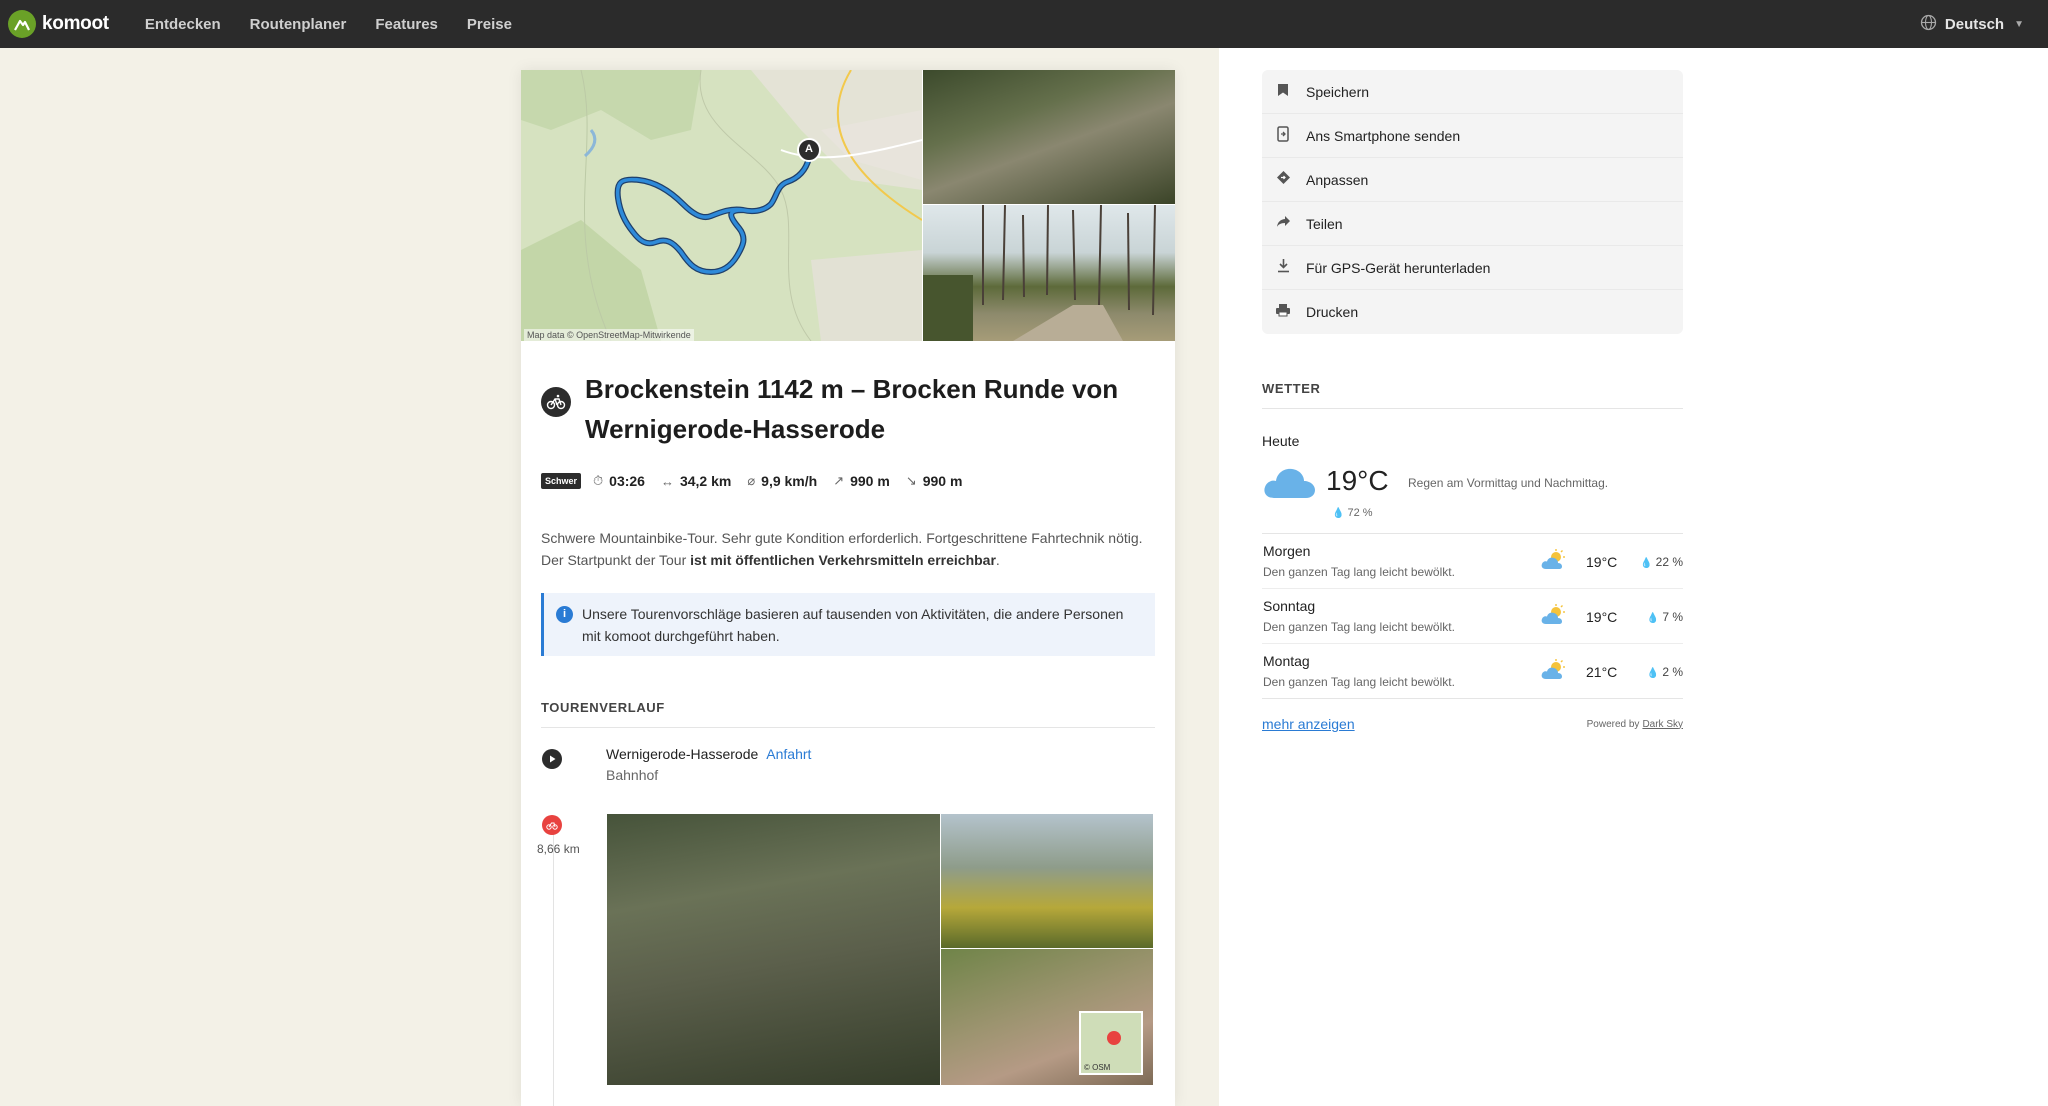  What do you see at coordinates (1283, 135) in the screenshot?
I see `smartphone-send-icon` at bounding box center [1283, 135].